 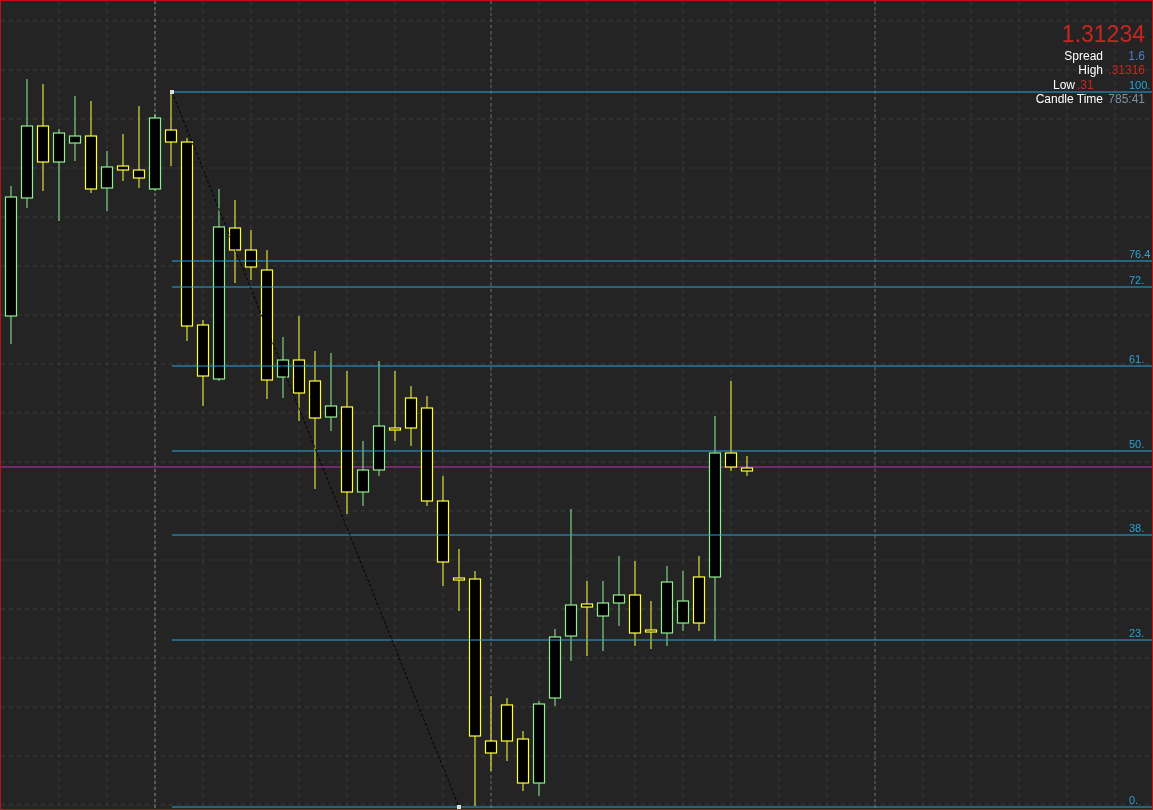 What do you see at coordinates (1126, 70) in the screenshot?
I see `info-value: .31316` at bounding box center [1126, 70].